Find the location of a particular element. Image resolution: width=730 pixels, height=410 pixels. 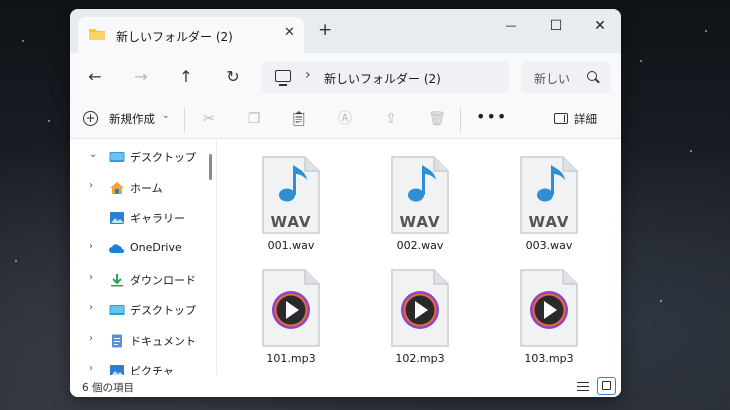

details-view-button is located at coordinates (583, 386).